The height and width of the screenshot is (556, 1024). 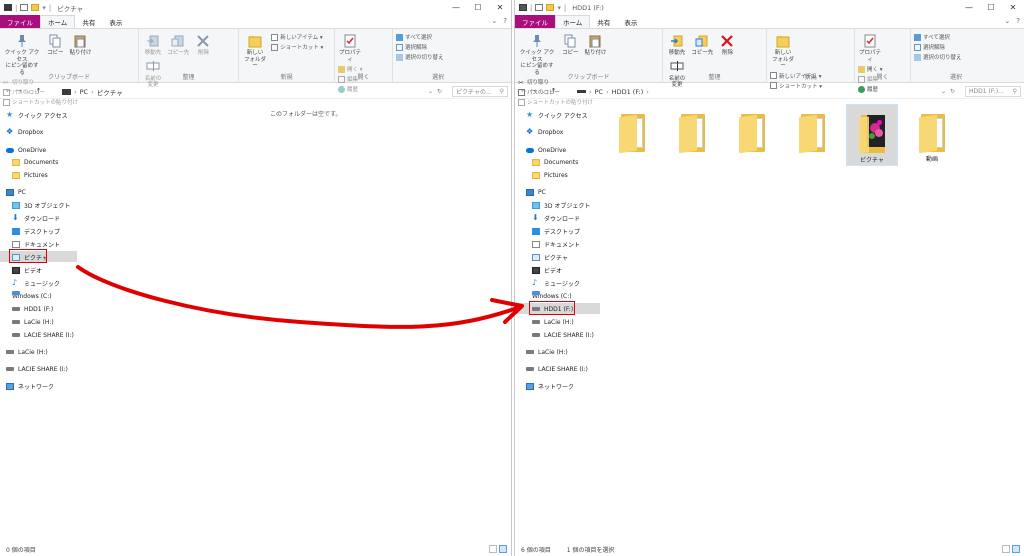 What do you see at coordinates (752, 129) in the screenshot?
I see `folder-tile` at bounding box center [752, 129].